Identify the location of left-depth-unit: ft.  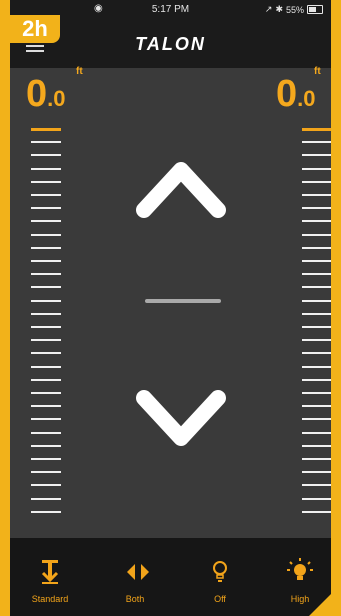
(79, 71).